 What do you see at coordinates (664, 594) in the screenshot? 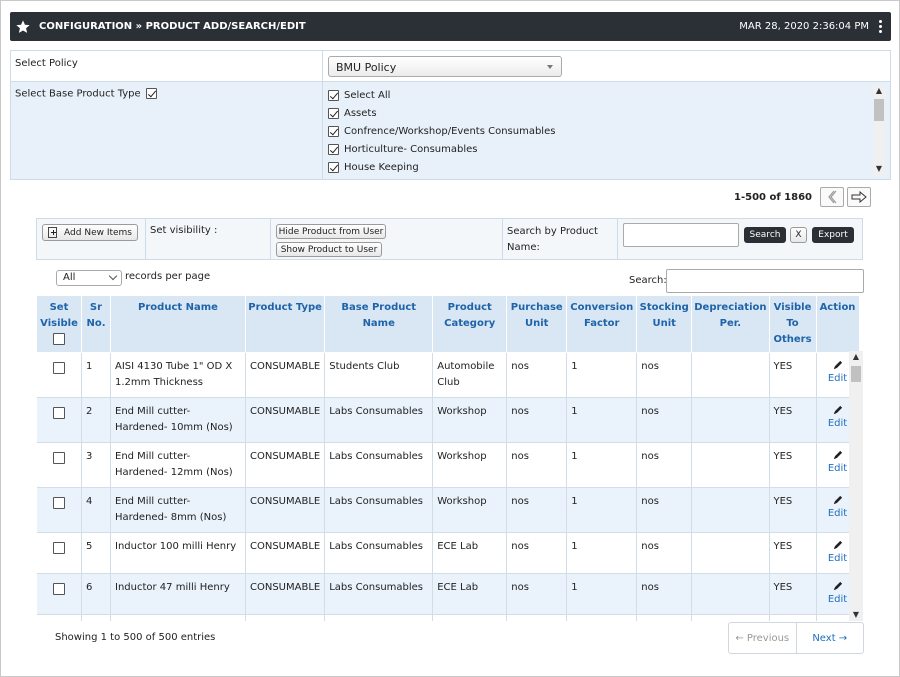
I see `stocking-unit-cell: nos` at bounding box center [664, 594].